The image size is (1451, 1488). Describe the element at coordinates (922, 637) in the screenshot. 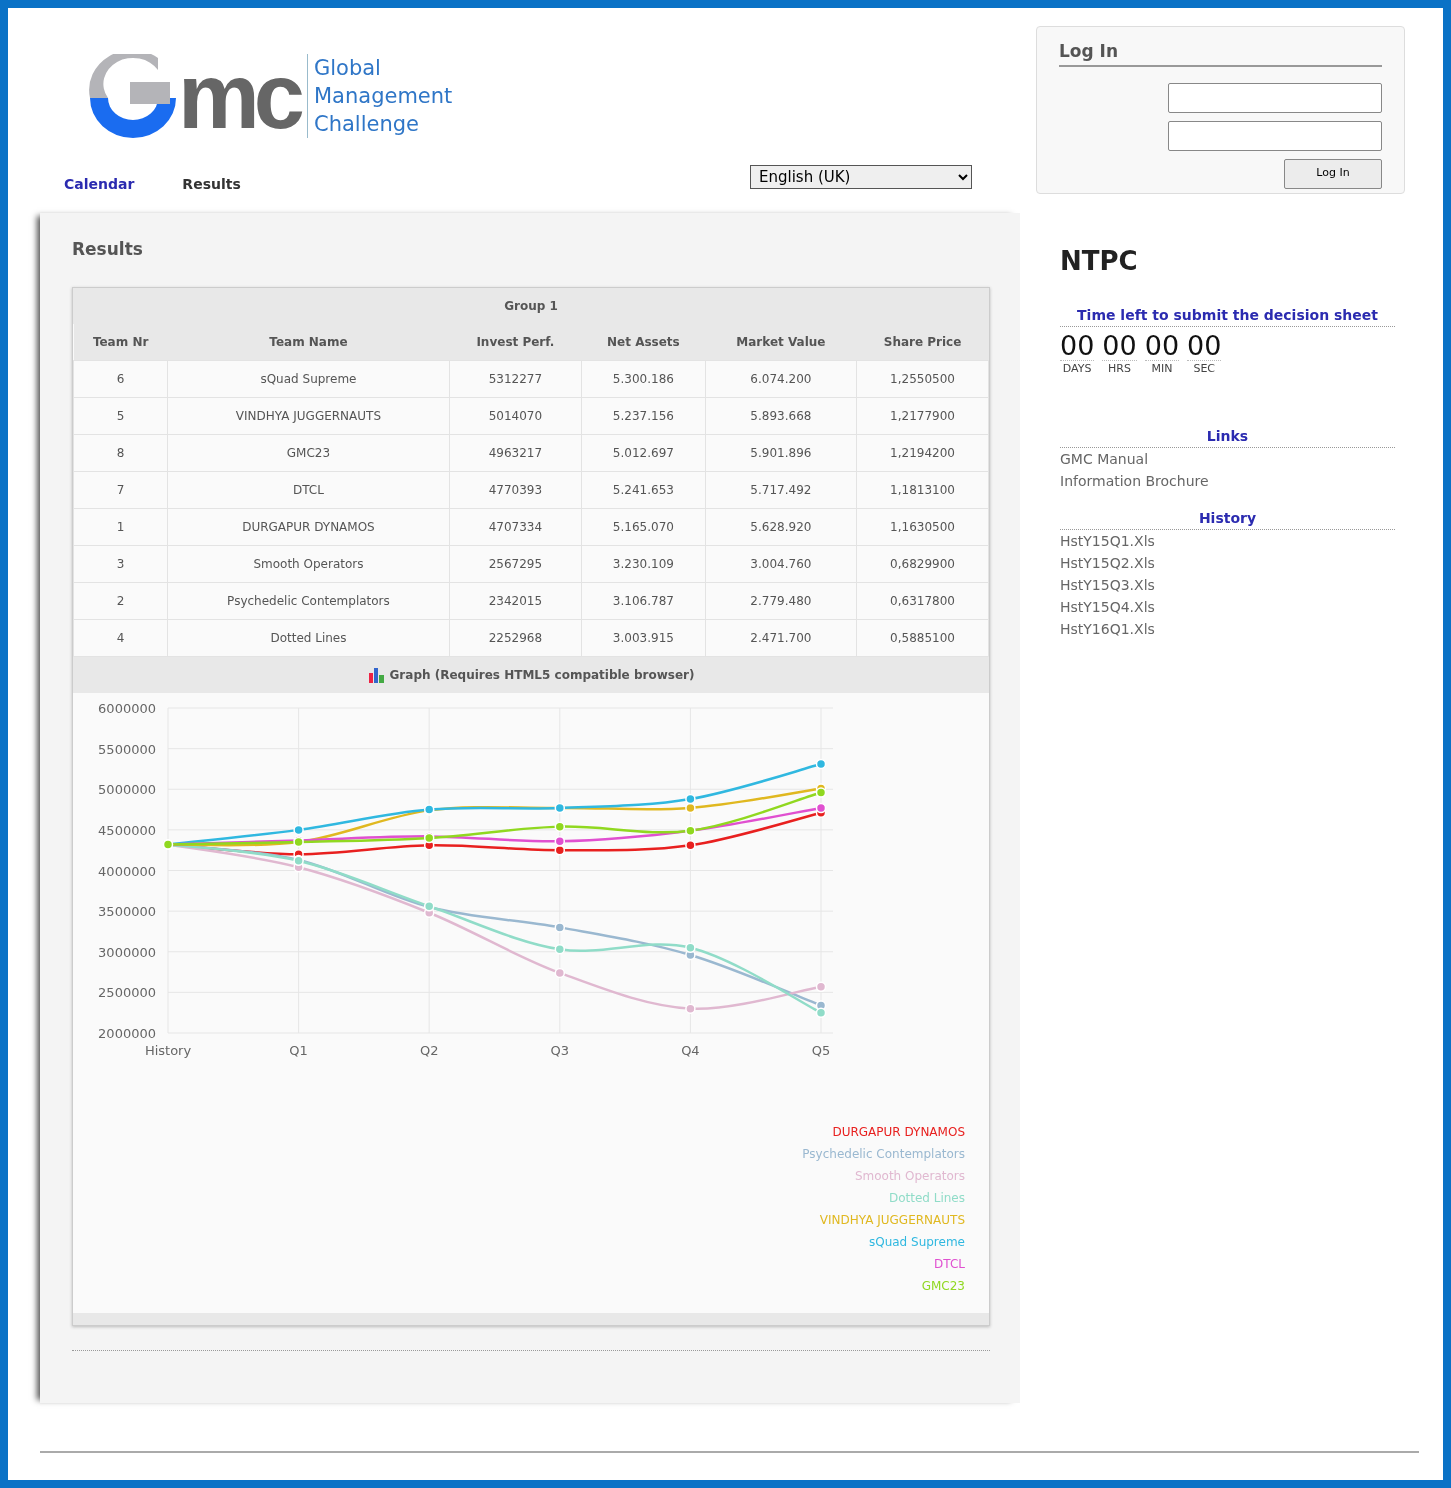

I see `table-cell: 0,5885100` at that location.